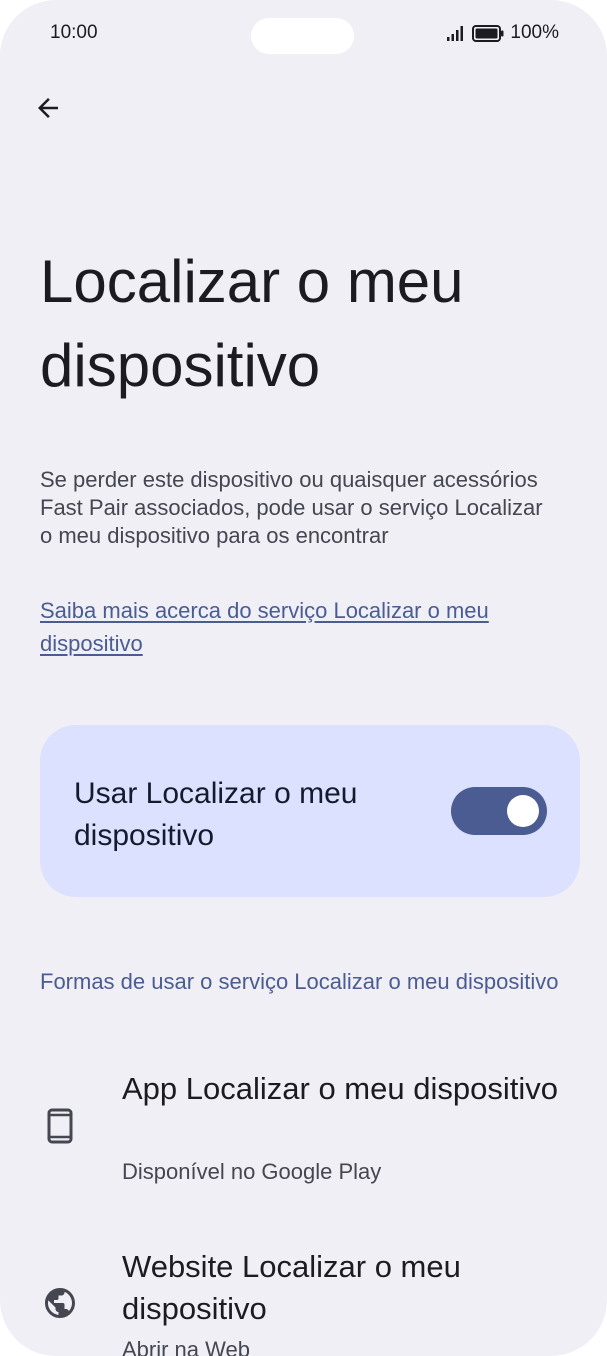  Describe the element at coordinates (523, 811) in the screenshot. I see `toggle-knob` at that location.